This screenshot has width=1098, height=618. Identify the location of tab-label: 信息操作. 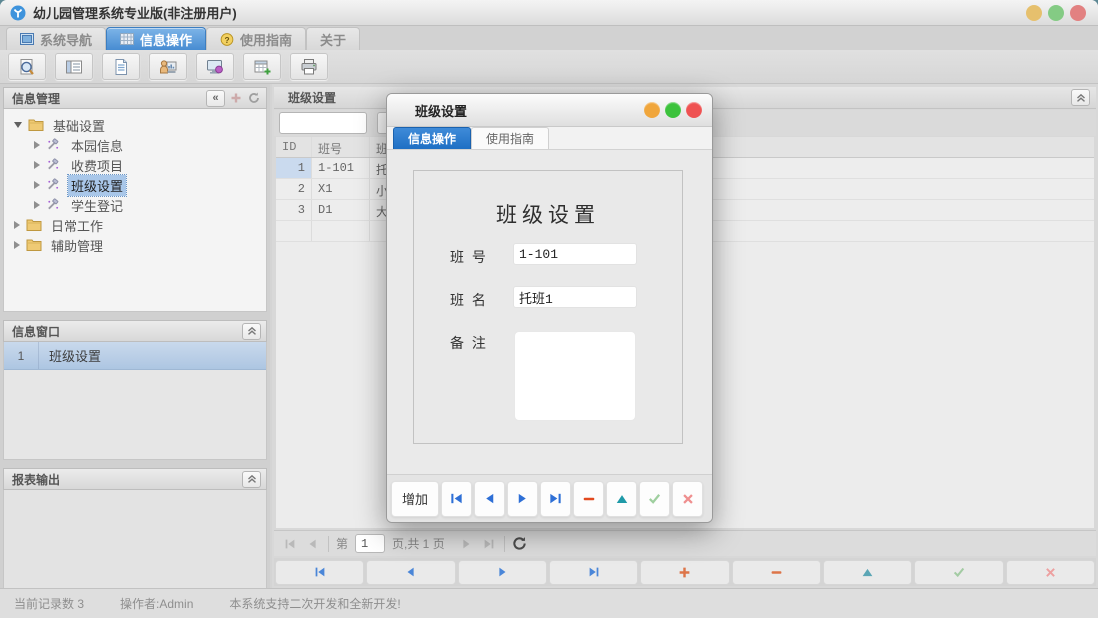
(166, 40).